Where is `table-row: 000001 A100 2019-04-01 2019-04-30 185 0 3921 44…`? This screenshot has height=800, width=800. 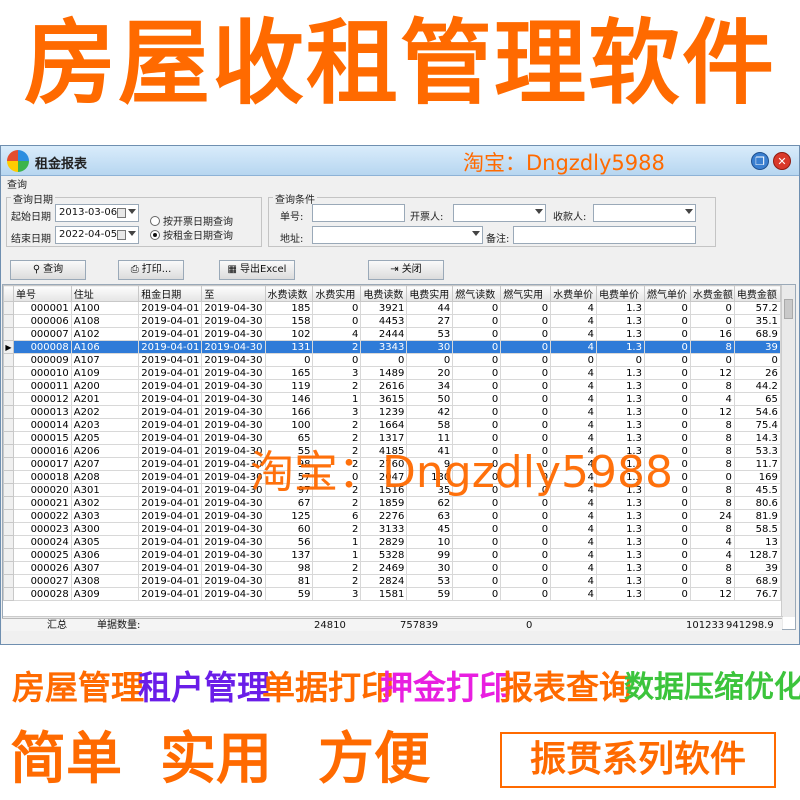
table-row: 000001 A100 2019-04-01 2019-04-30 185 0 3921 44… is located at coordinates (399, 308).